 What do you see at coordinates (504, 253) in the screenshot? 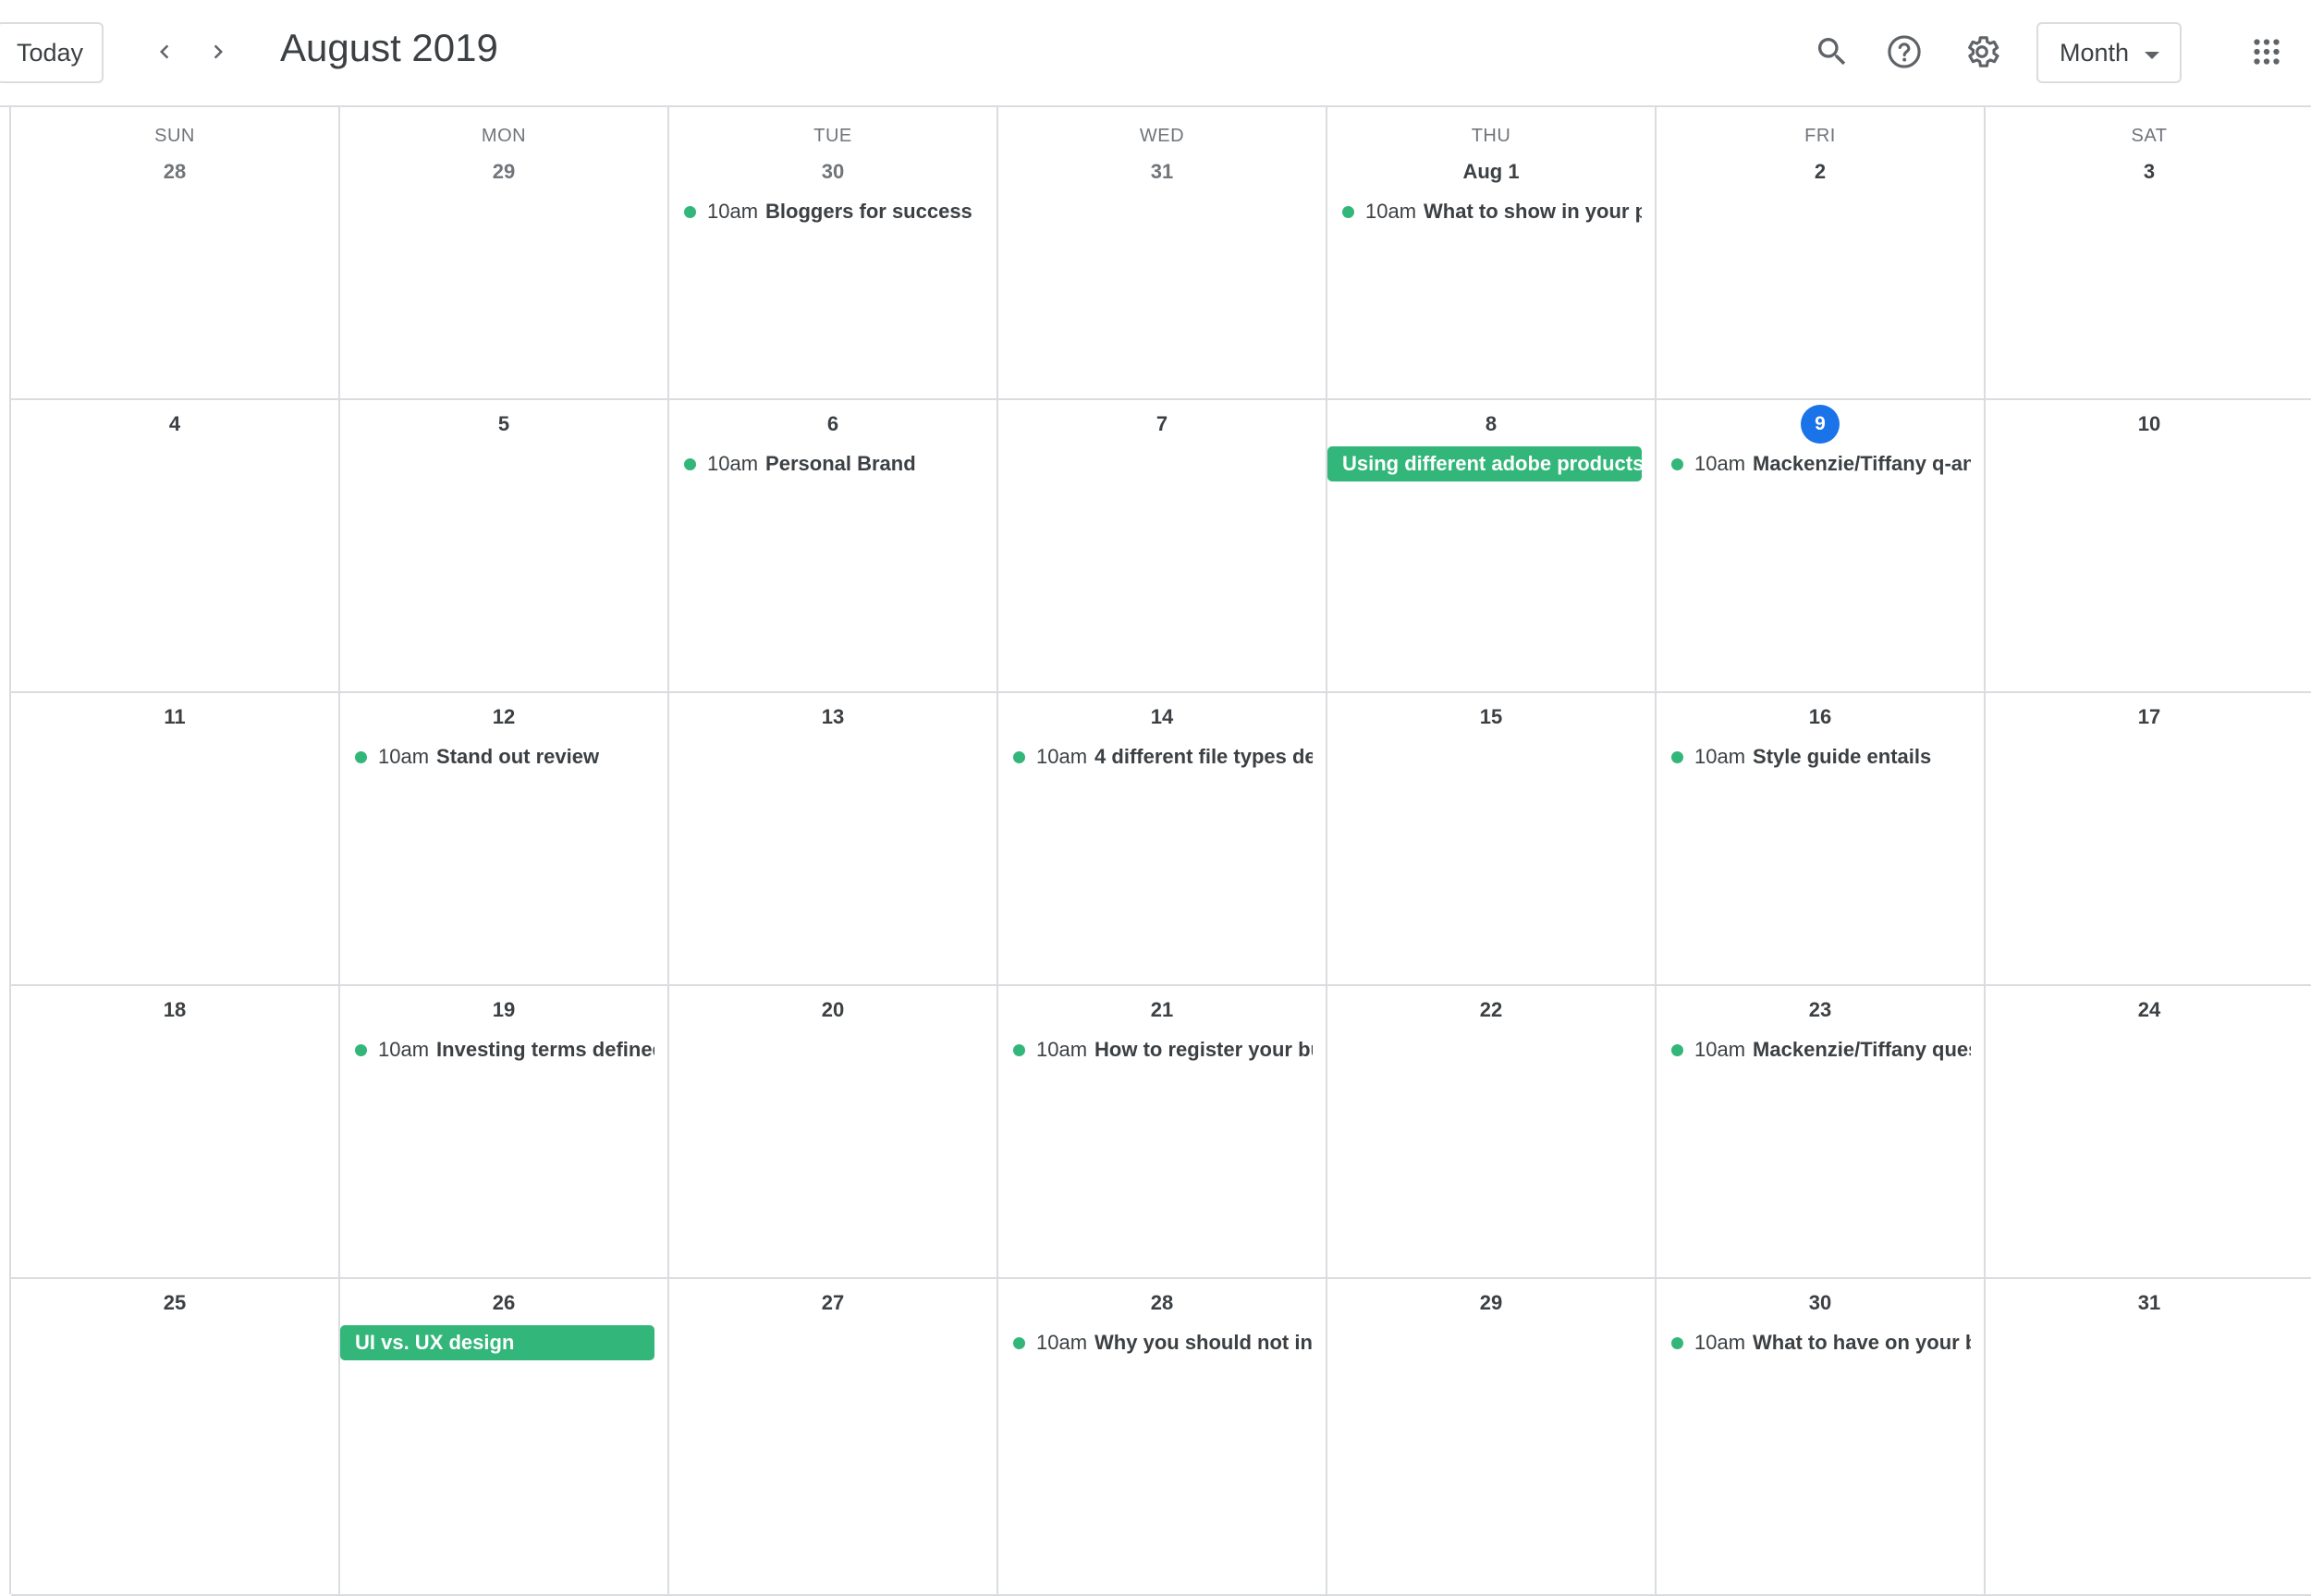
I see `day-cell: MON 29` at bounding box center [504, 253].